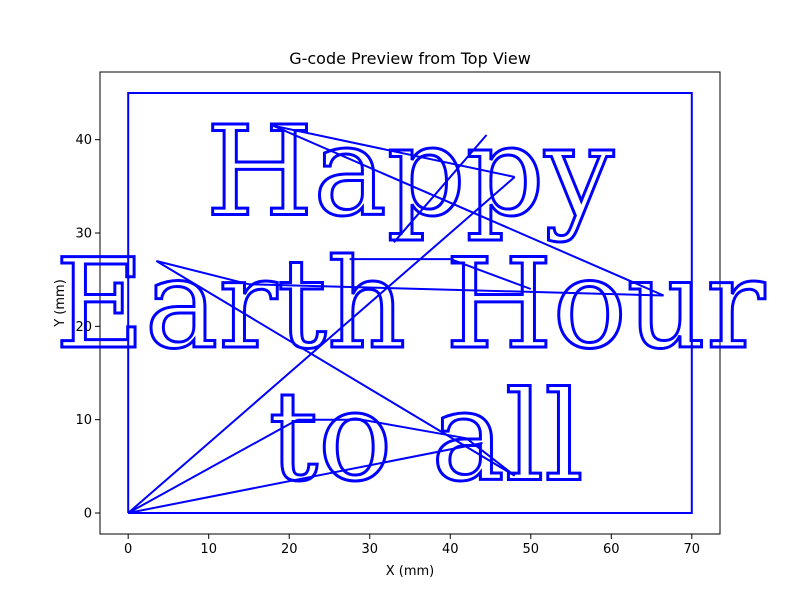 The height and width of the screenshot is (600, 800). Describe the element at coordinates (128, 549) in the screenshot. I see `x-tick-label: 0` at that location.